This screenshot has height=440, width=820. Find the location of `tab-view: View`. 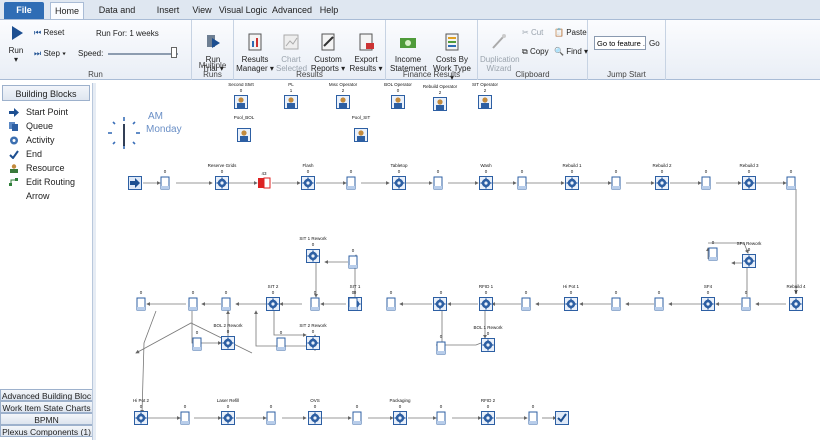

tab-view: View is located at coordinates (202, 10).